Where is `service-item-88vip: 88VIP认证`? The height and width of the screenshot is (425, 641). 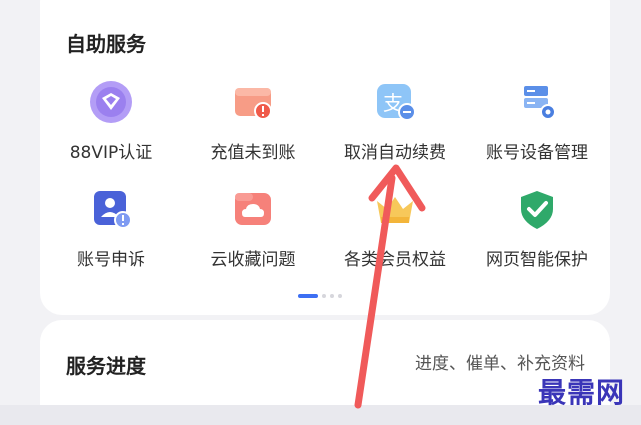 service-item-88vip: 88VIP认证 is located at coordinates (111, 121).